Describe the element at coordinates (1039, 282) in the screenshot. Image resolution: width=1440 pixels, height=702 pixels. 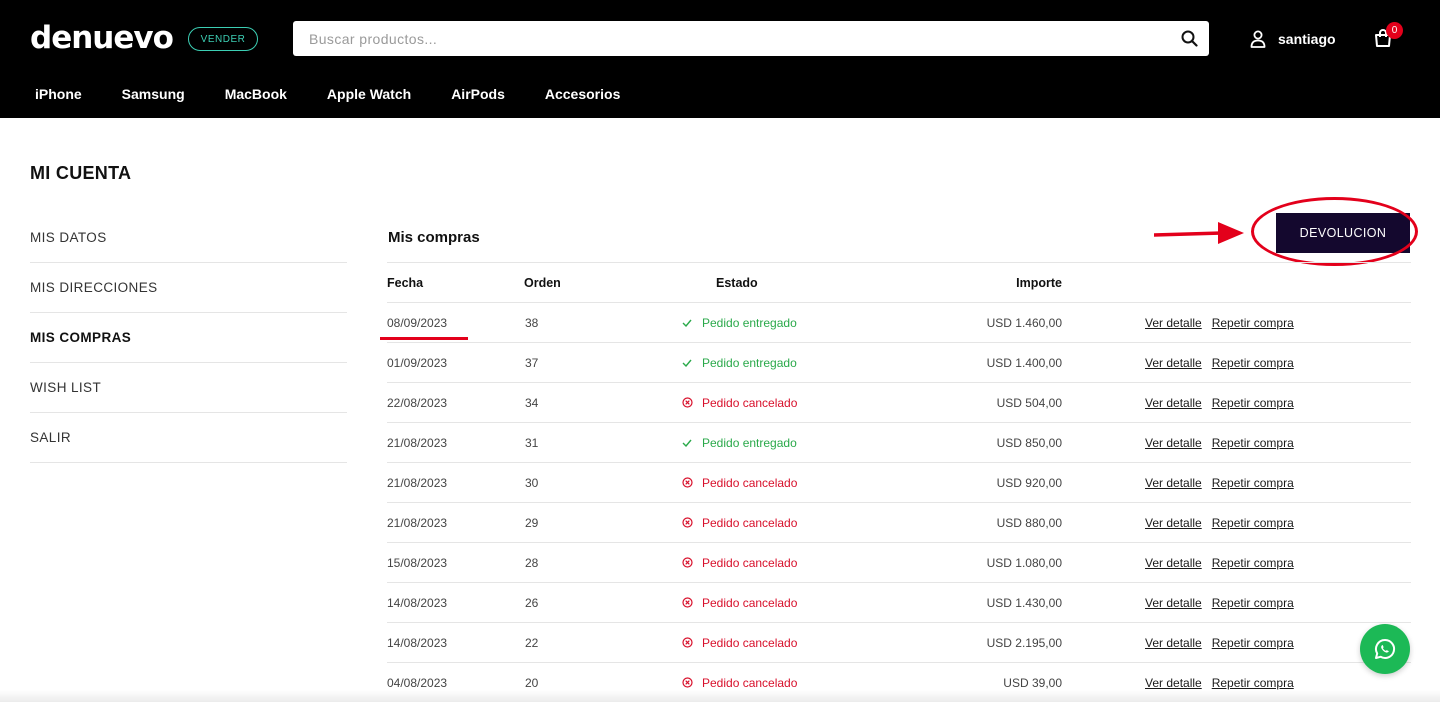
I see `header-importe: Importe` at that location.